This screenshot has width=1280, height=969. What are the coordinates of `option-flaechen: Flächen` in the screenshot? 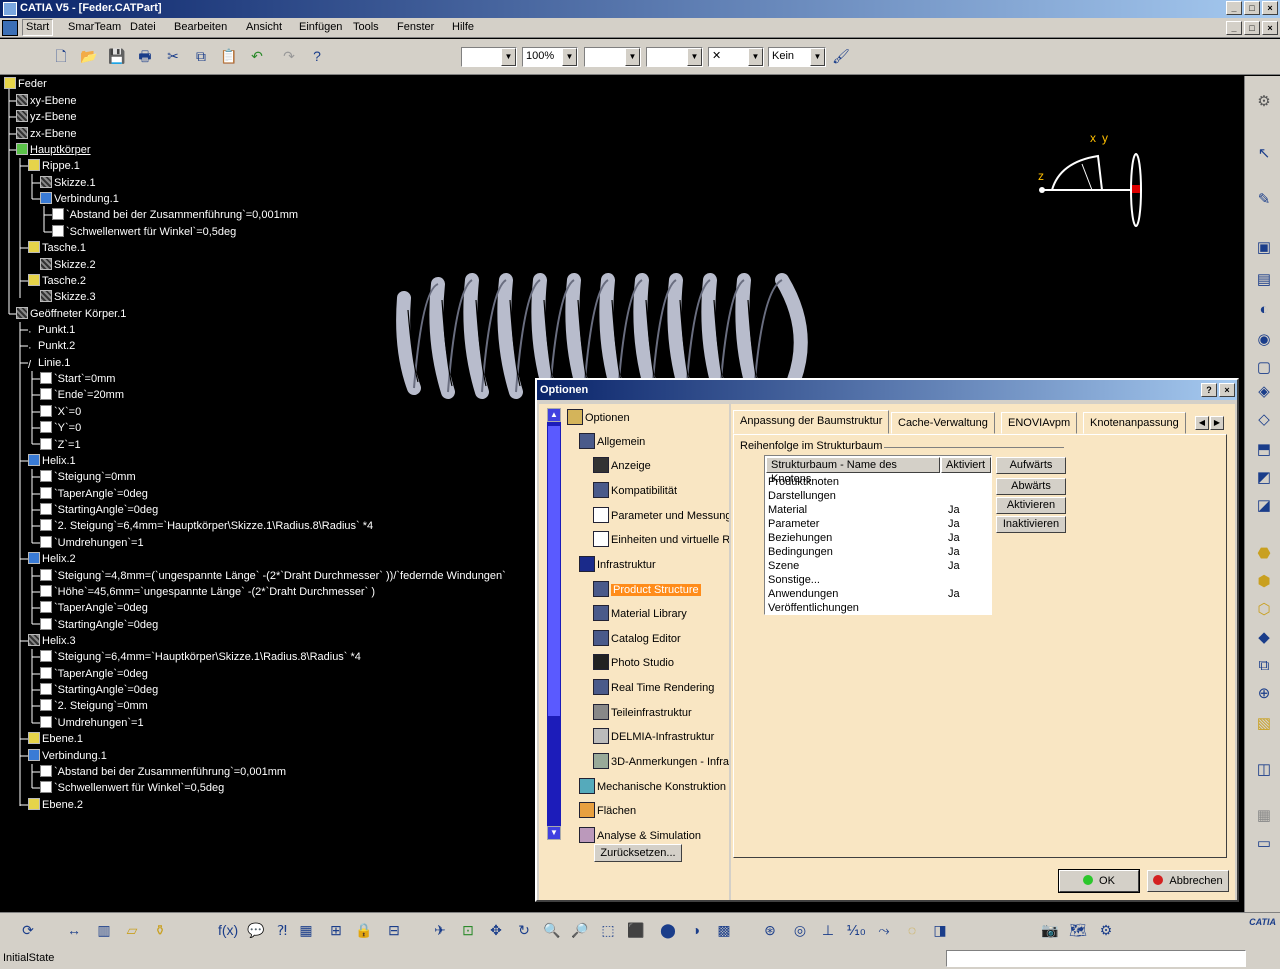 It's located at (607, 811).